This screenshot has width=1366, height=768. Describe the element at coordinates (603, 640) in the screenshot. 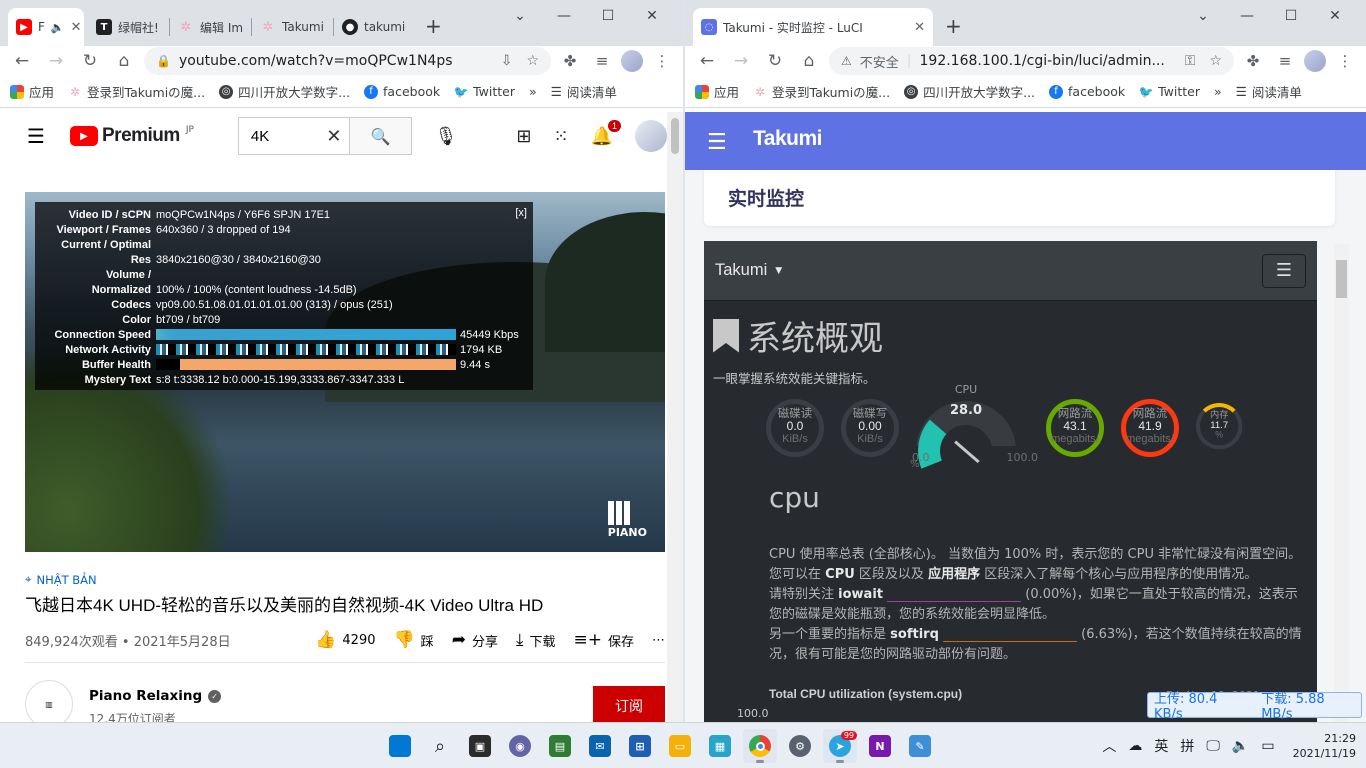

I see `save-button: ≡+ 保存` at that location.